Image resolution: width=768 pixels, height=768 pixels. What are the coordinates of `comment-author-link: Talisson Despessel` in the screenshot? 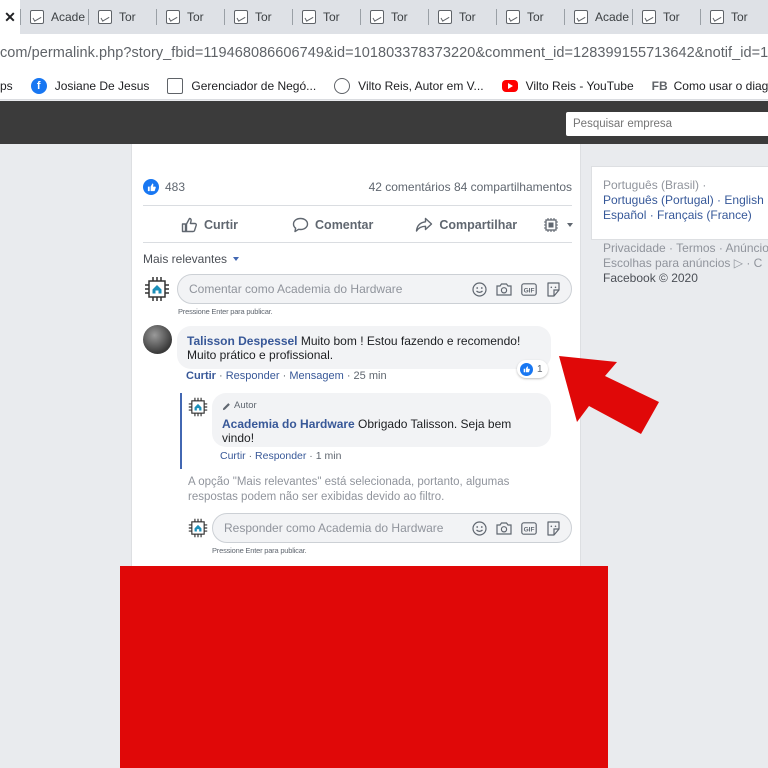 It's located at (242, 341).